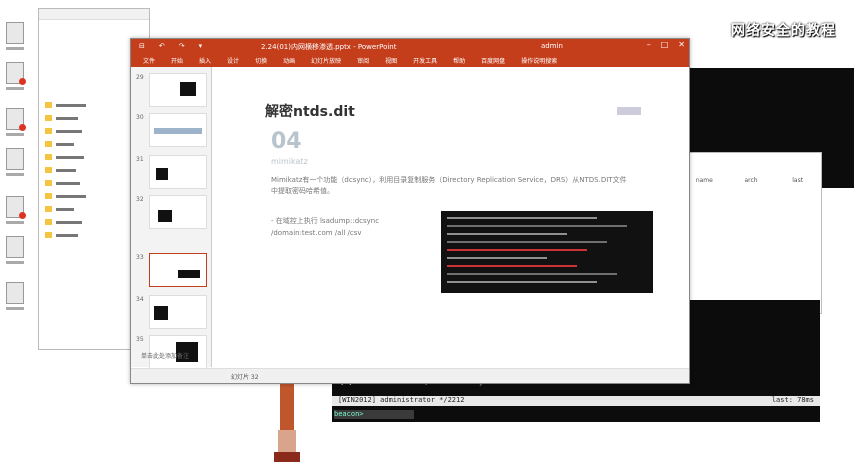 Image resolution: width=854 pixels, height=466 pixels. What do you see at coordinates (310, 111) in the screenshot?
I see `slide-heading: 解密ntds.dit` at bounding box center [310, 111].